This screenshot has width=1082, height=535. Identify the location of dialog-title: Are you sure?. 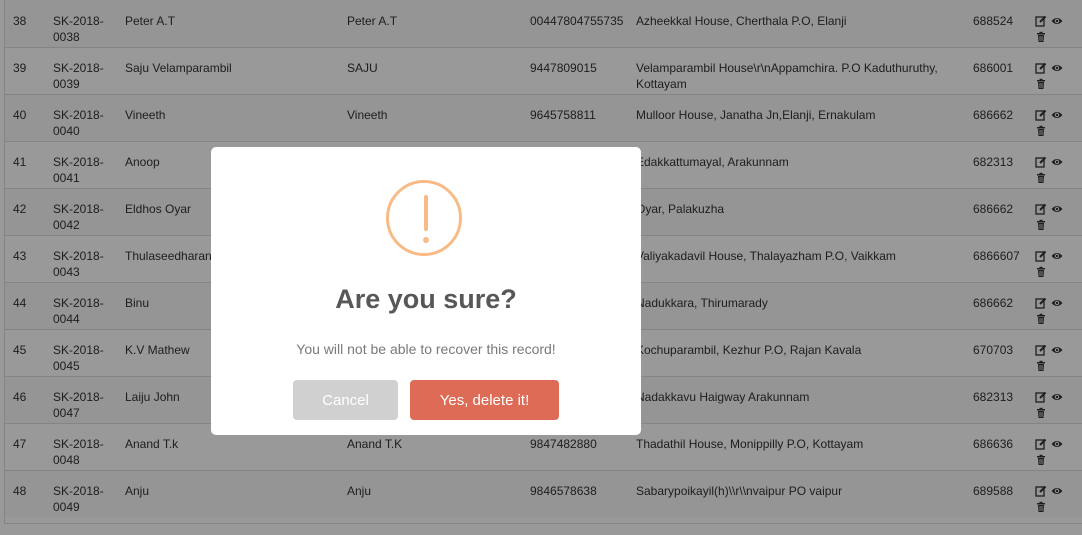
(426, 299).